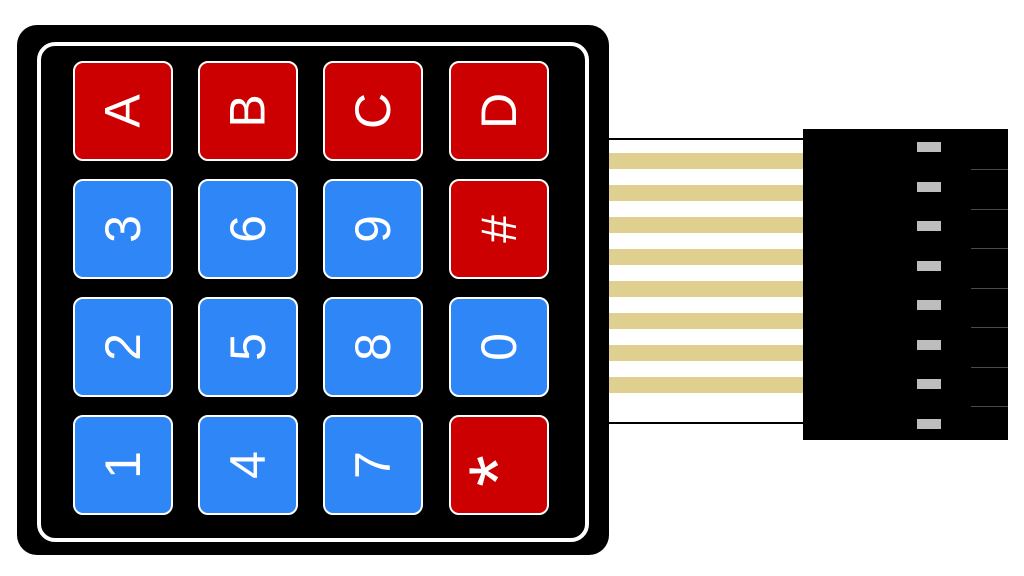 This screenshot has height=576, width=1024. I want to click on key-0: 0, so click(499, 347).